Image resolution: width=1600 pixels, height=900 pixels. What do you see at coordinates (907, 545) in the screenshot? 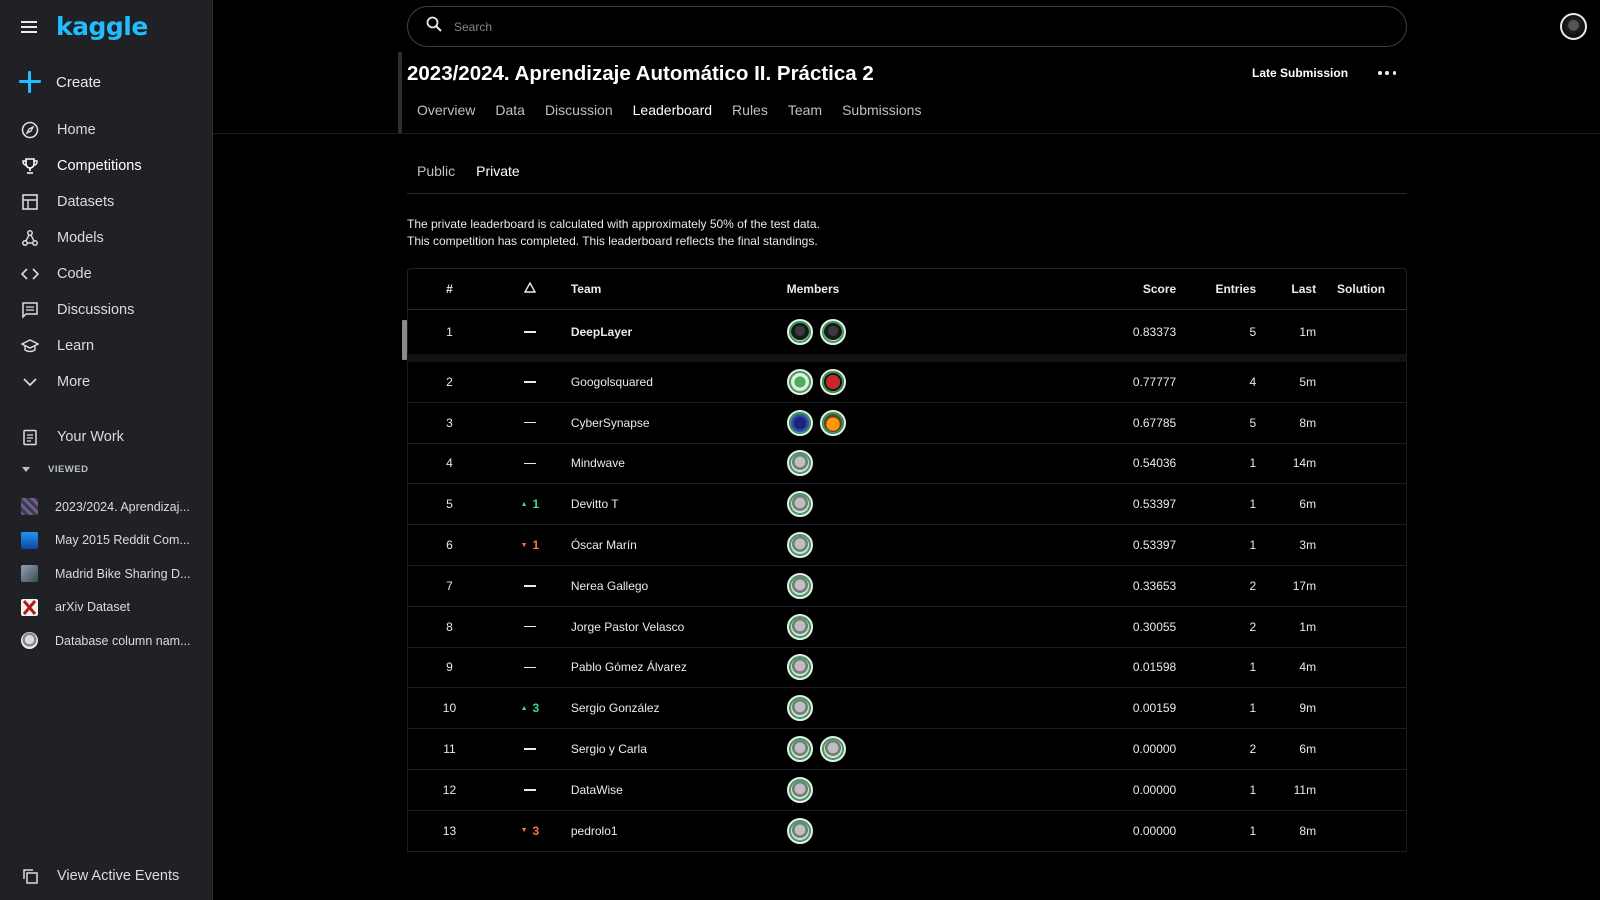
I see `table-row: 6 ▼ 1 Óscar Marín 0.53397 1 3m` at bounding box center [907, 545].